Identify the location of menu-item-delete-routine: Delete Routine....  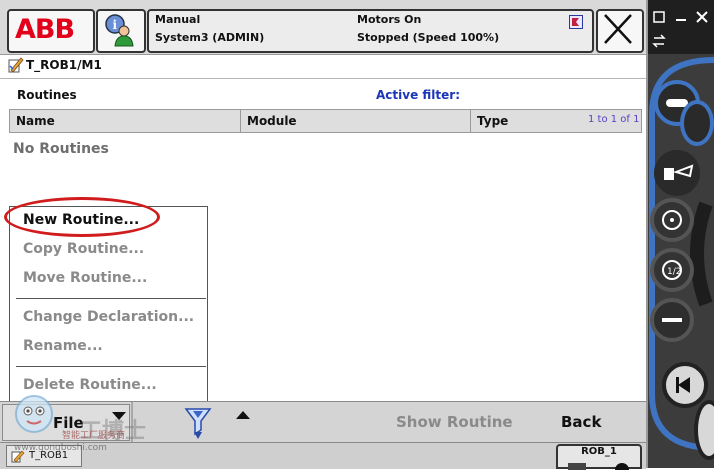
(90, 385).